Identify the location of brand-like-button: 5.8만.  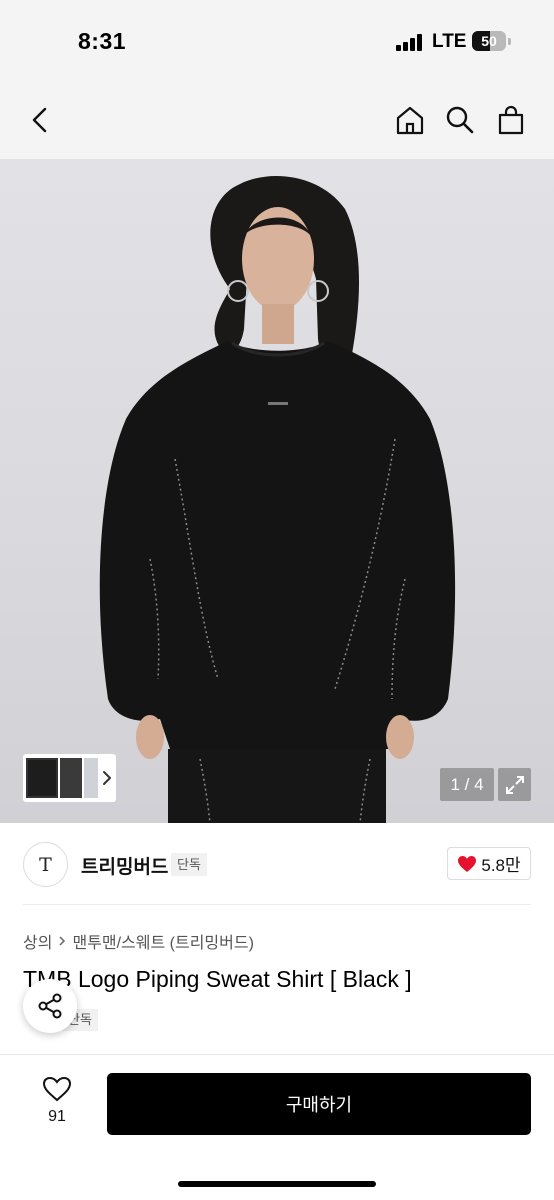
(489, 863).